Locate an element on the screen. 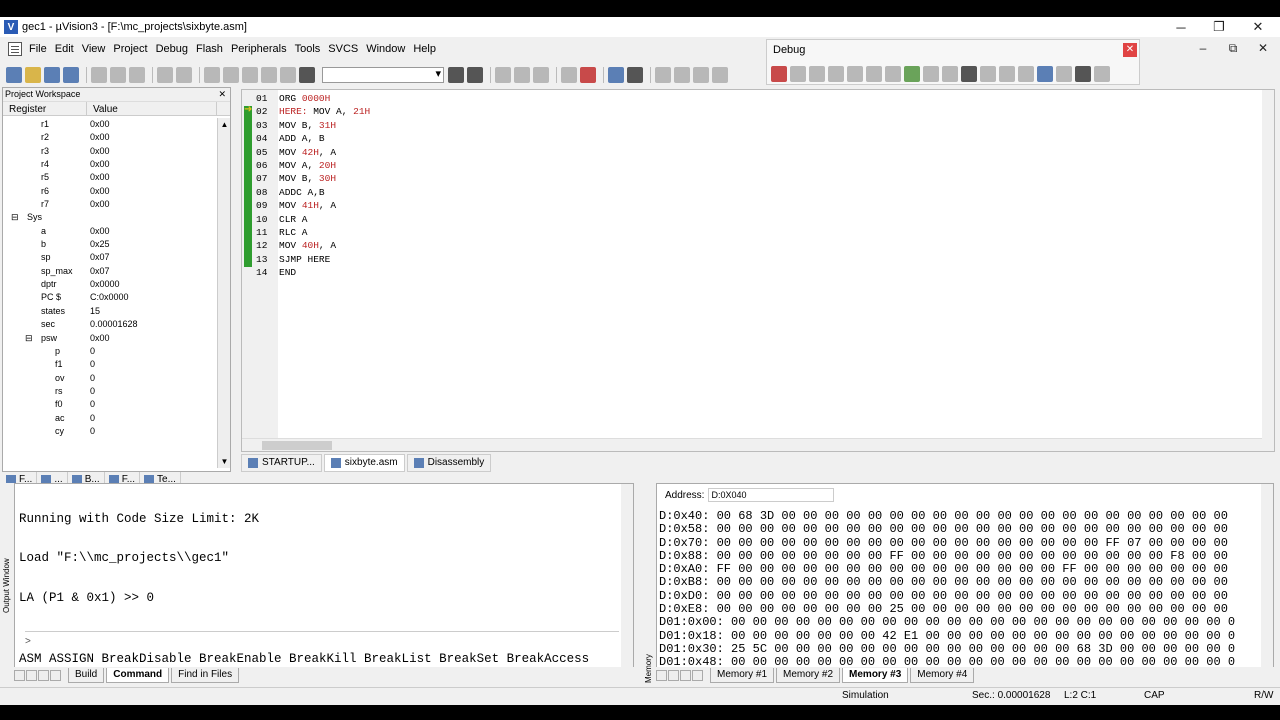 Image resolution: width=1280 pixels, height=720 pixels. register-row: f0 0 is located at coordinates (110, 404).